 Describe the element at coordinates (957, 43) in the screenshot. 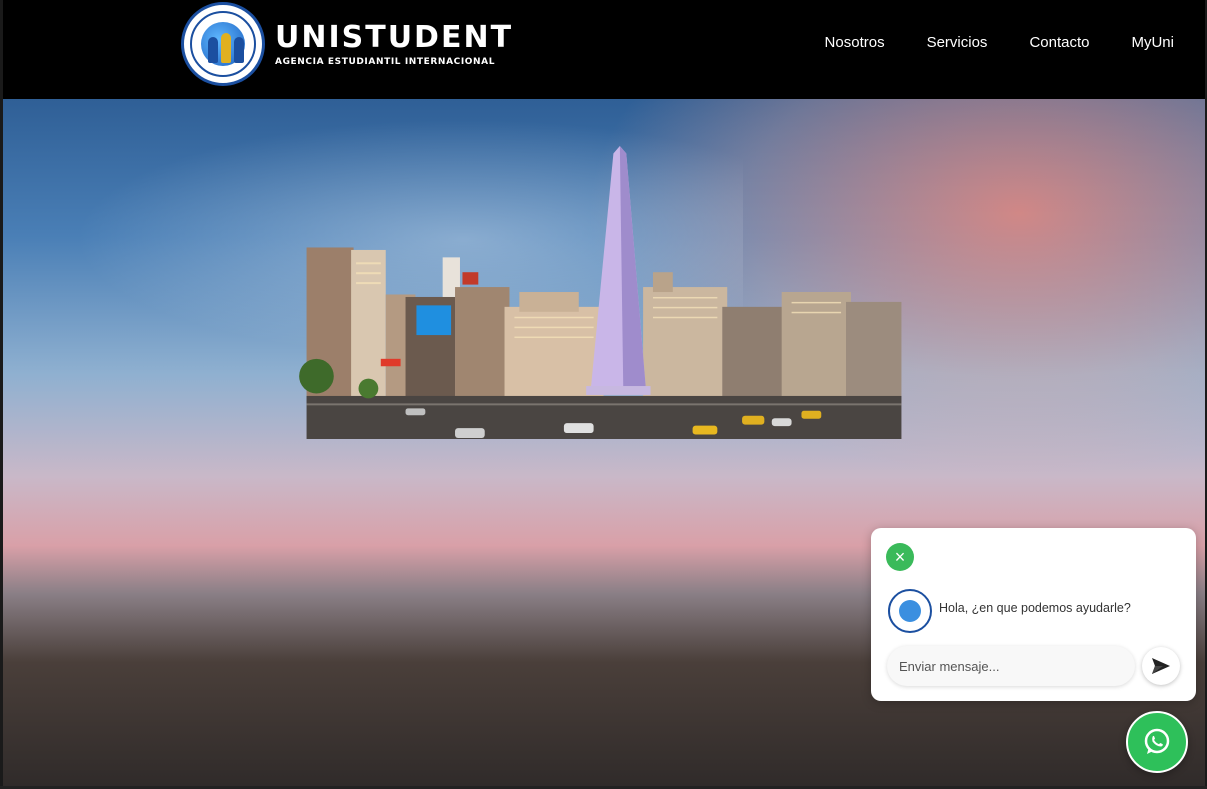

I see `nav-item-servicios: Servicios` at that location.